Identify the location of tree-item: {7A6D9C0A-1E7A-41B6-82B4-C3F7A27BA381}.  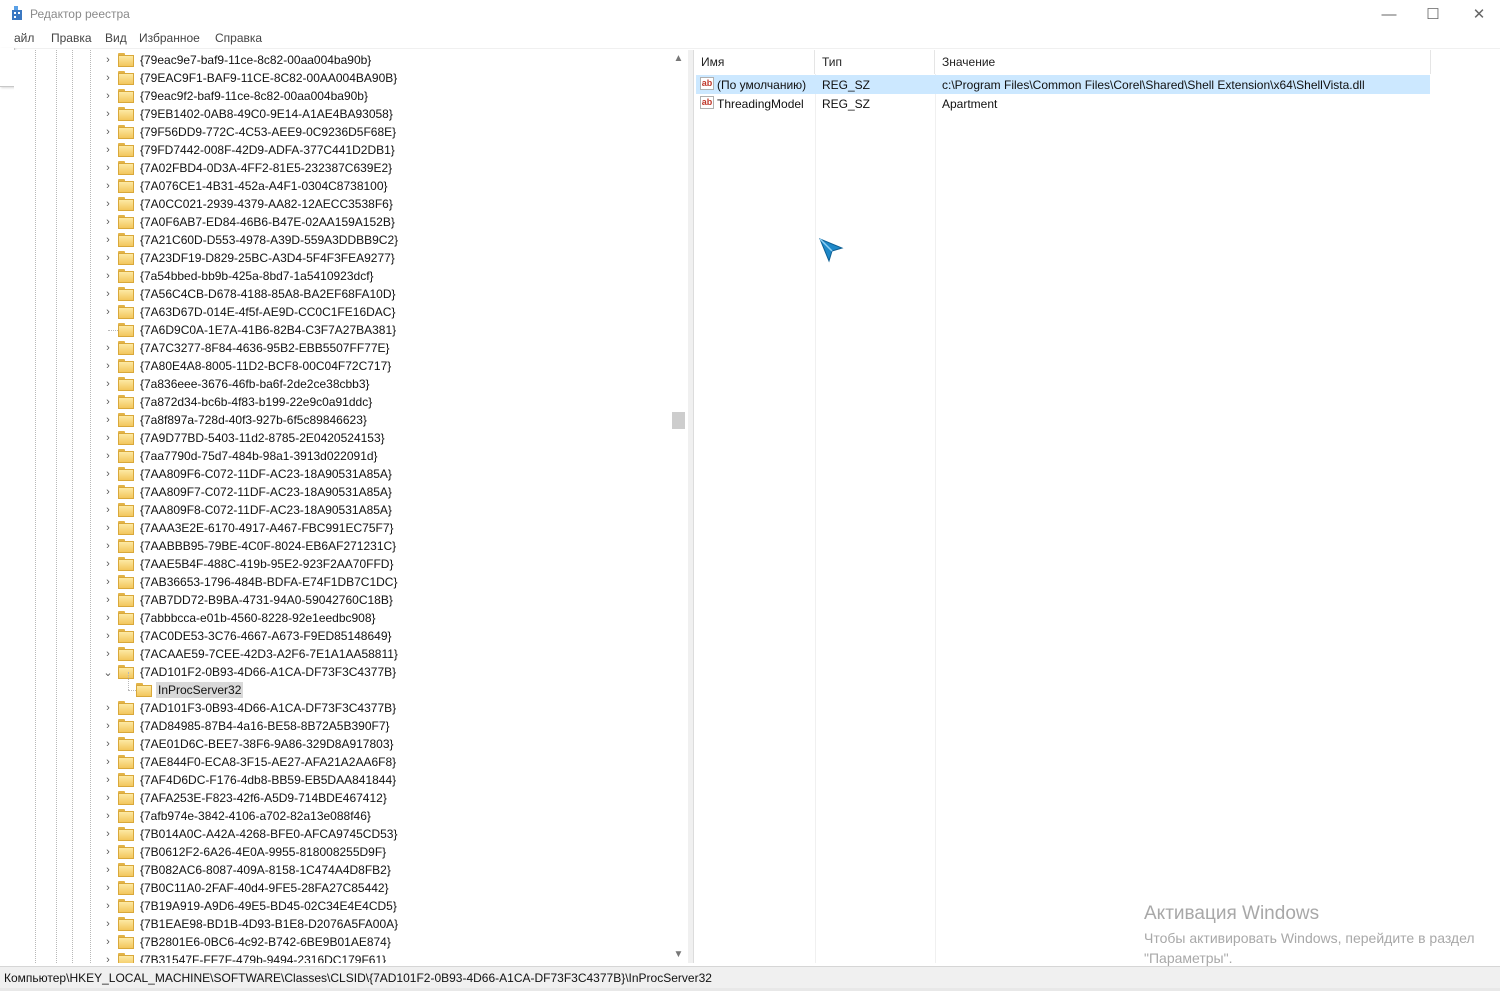
(342, 330).